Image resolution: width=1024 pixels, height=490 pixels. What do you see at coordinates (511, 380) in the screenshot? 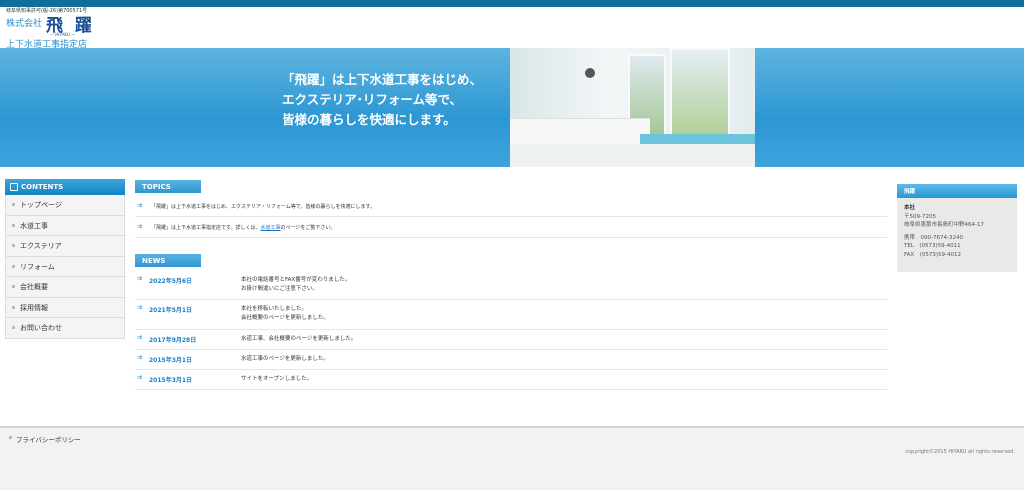
I see `news-row: ⇉ 2015年3月1日 サイトをオープンしました。` at bounding box center [511, 380].